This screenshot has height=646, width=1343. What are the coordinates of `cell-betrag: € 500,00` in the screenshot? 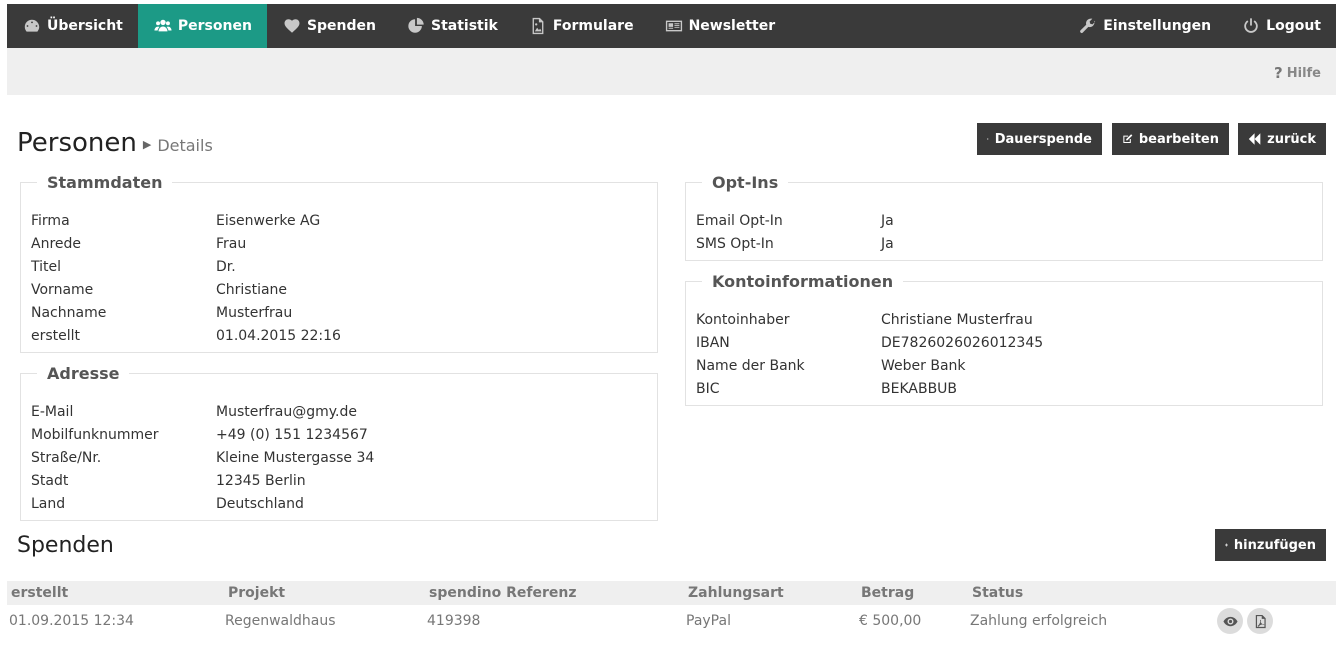 It's located at (890, 621).